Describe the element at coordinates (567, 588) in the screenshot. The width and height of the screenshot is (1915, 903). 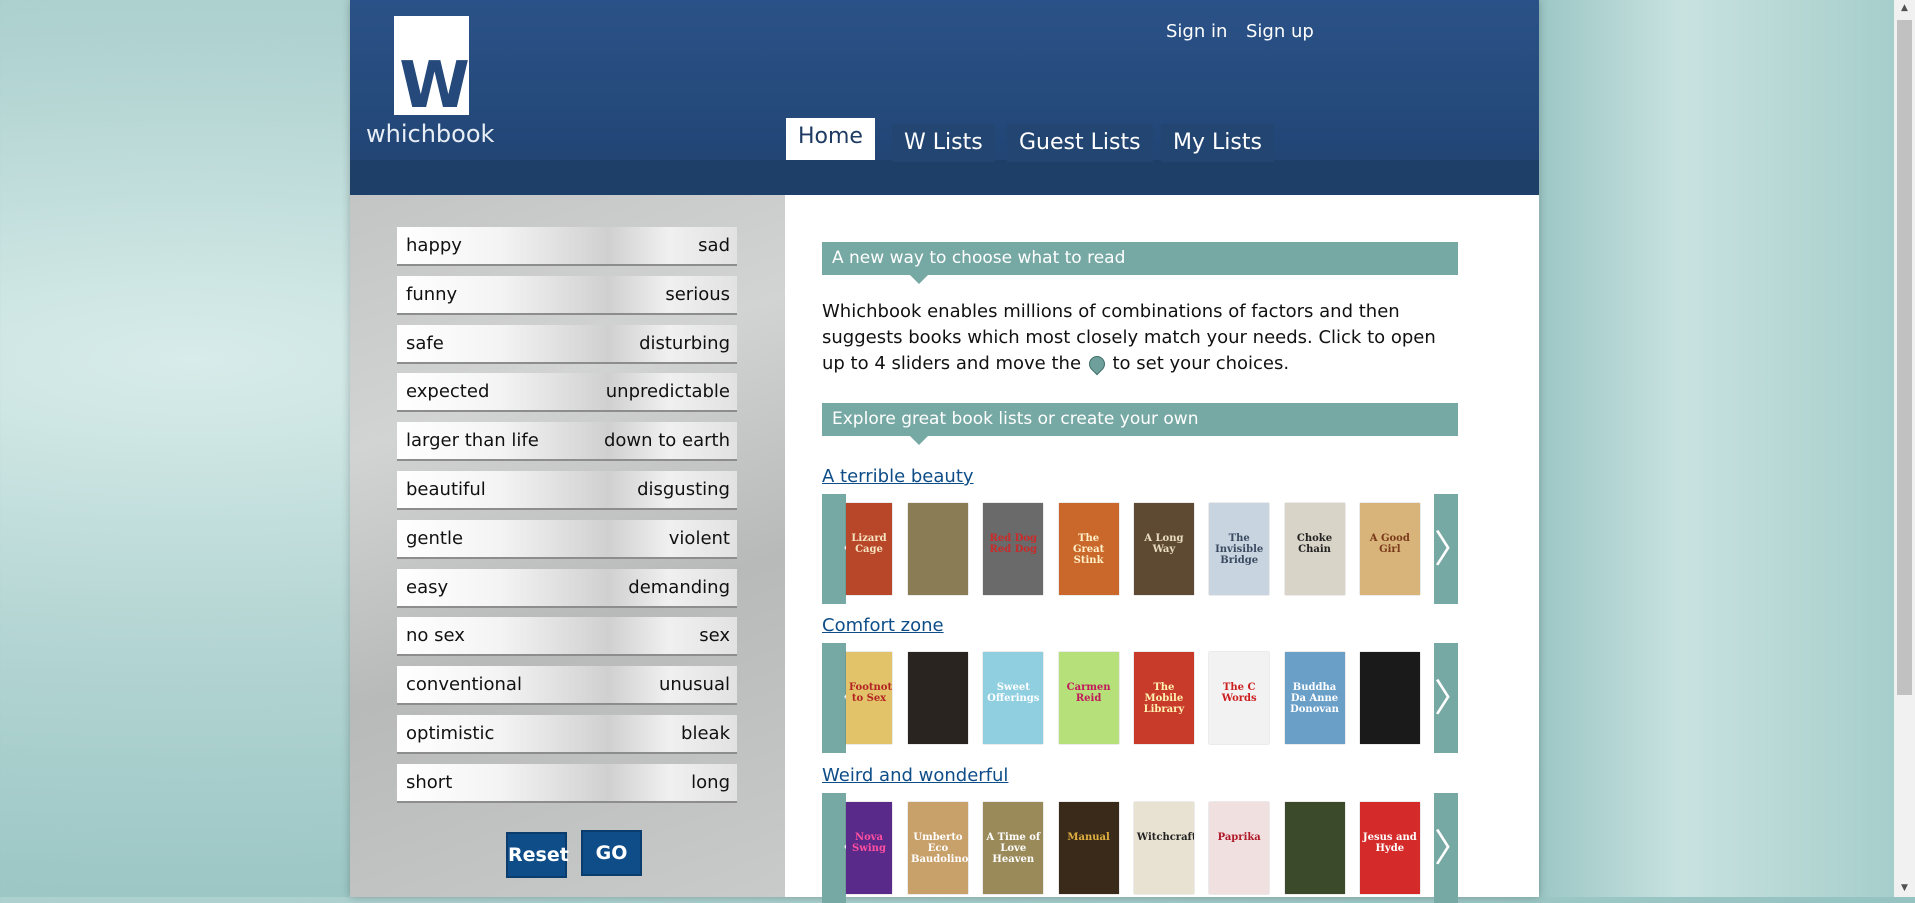
I see `mood-slider: easy demanding` at that location.